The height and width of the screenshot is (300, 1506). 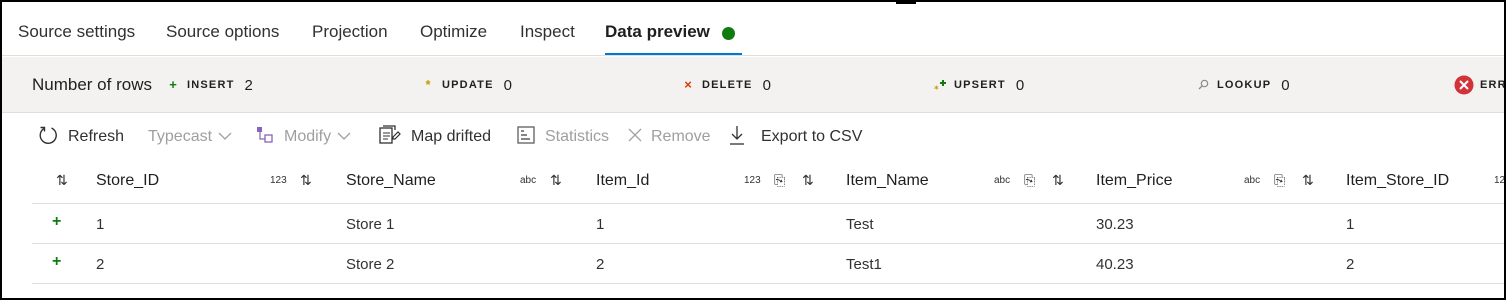 What do you see at coordinates (127, 181) in the screenshot?
I see `column-header: Store_ID` at bounding box center [127, 181].